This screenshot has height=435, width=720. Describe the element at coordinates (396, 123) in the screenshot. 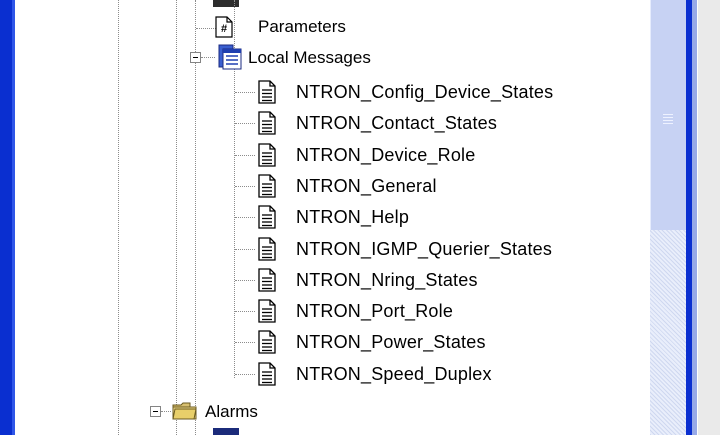

I see `tree-item-message: NTRON_Contact_States` at that location.